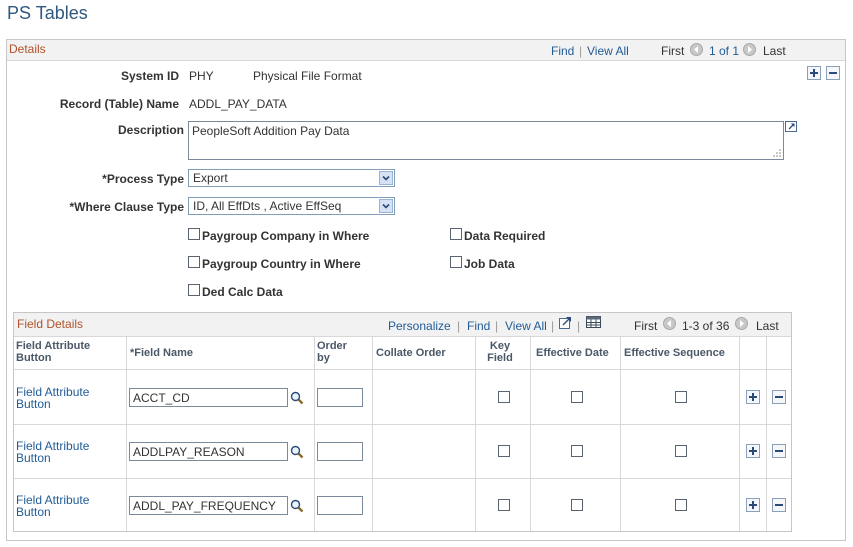  What do you see at coordinates (281, 264) in the screenshot?
I see `paygroup-country-label: Paygroup Country in Where` at bounding box center [281, 264].